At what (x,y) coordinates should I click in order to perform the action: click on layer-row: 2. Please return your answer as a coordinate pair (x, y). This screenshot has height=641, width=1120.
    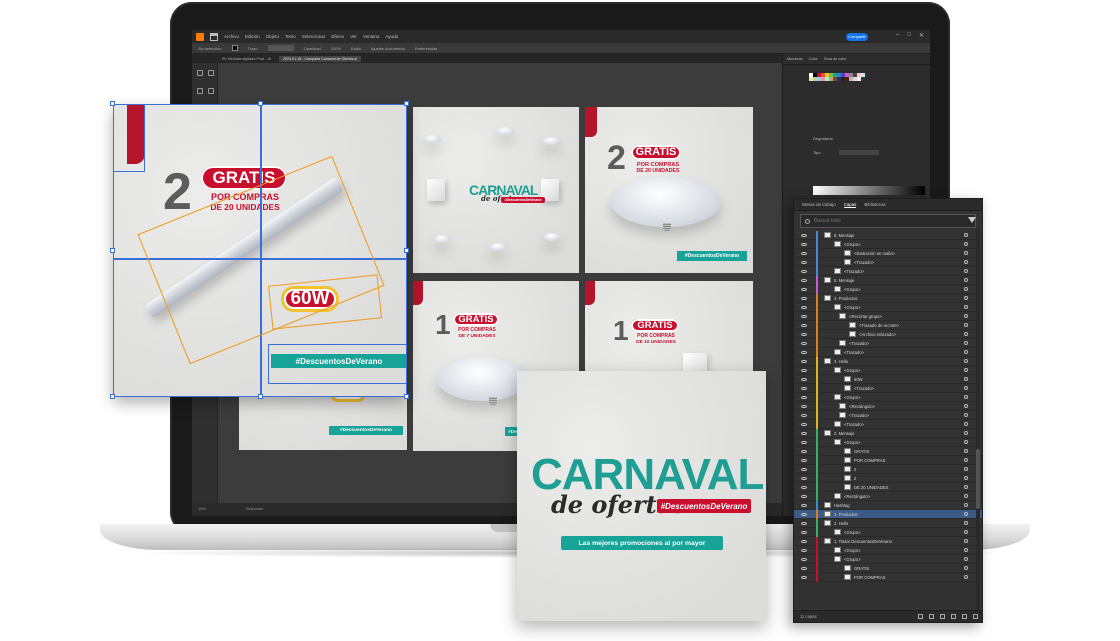
    Looking at the image, I should click on (888, 469).